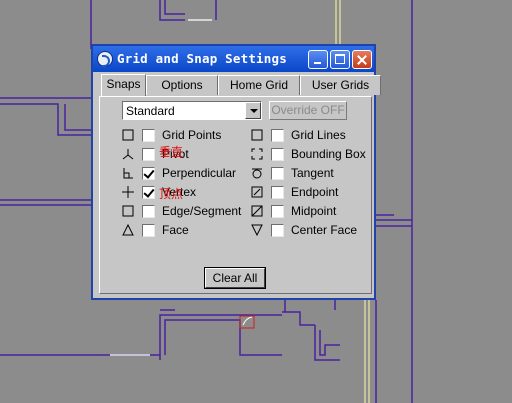  Describe the element at coordinates (324, 230) in the screenshot. I see `center-face-label: Center Face` at that location.